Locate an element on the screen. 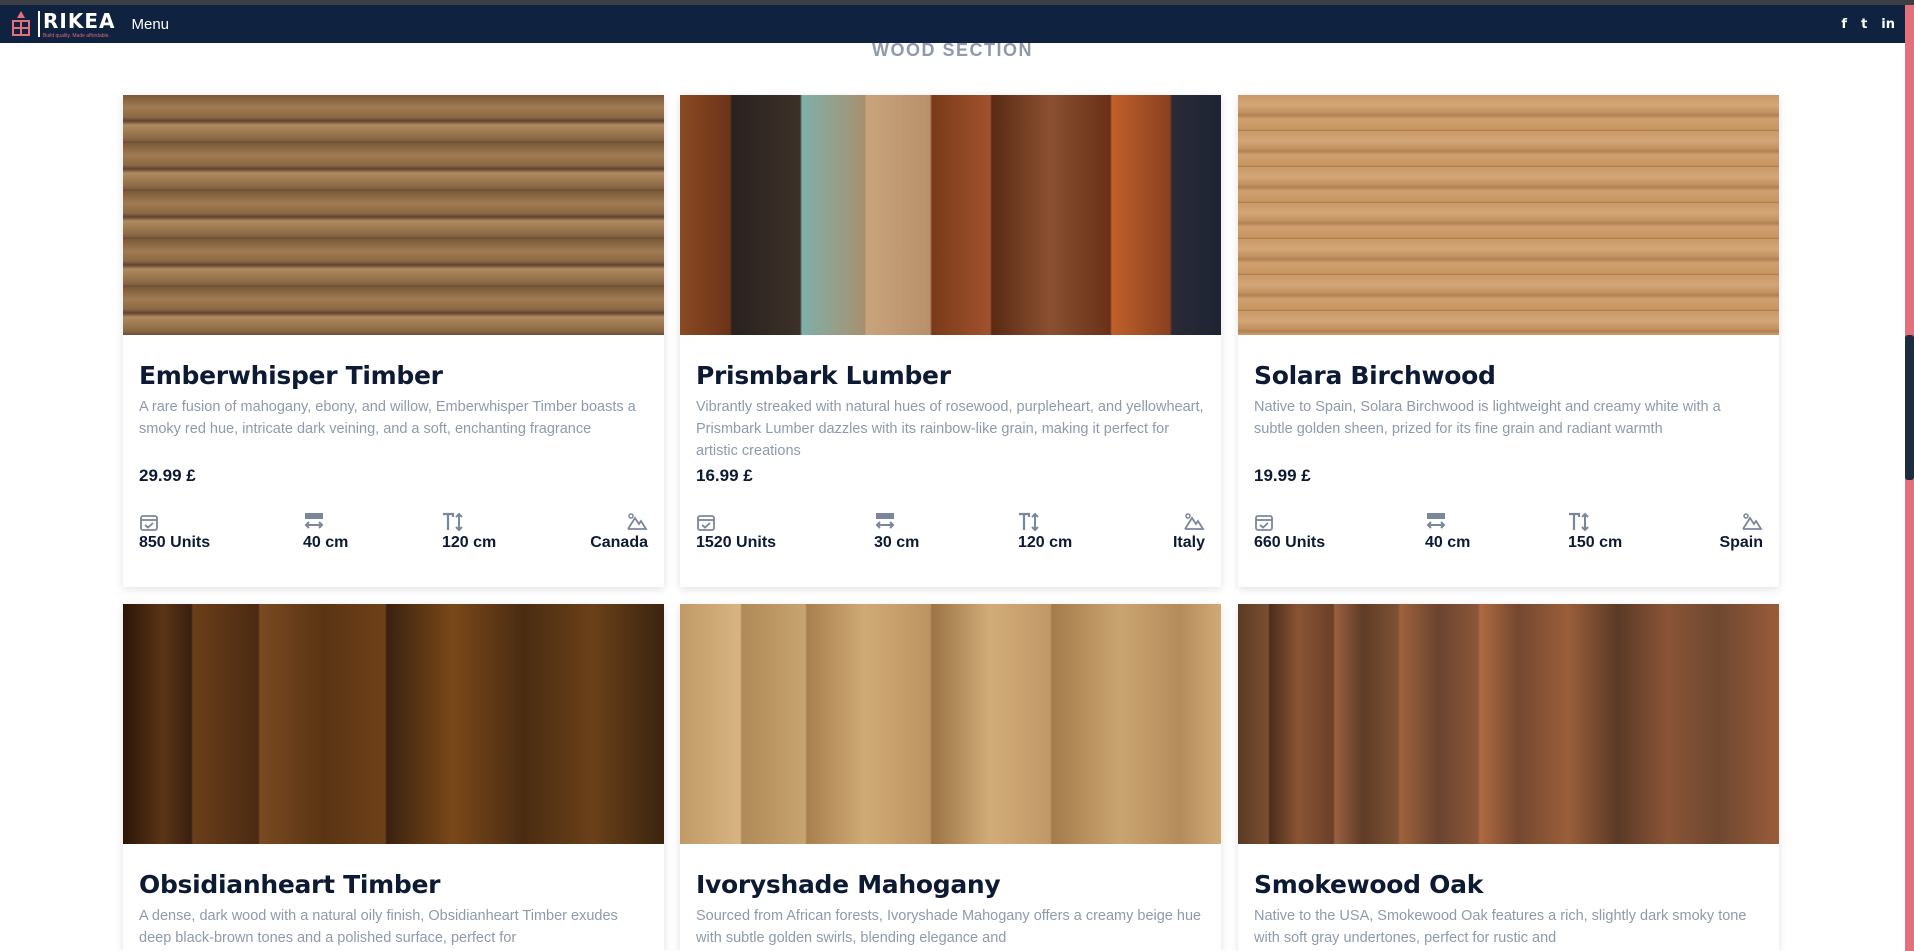 Image resolution: width=1914 pixels, height=951 pixels. product-title: Ivoryshade Mahogany is located at coordinates (848, 884).